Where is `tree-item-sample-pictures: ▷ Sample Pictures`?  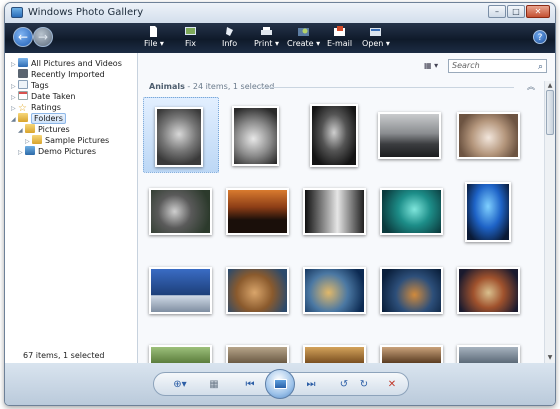 tree-item-sample-pictures: ▷ Sample Pictures is located at coordinates (67, 140).